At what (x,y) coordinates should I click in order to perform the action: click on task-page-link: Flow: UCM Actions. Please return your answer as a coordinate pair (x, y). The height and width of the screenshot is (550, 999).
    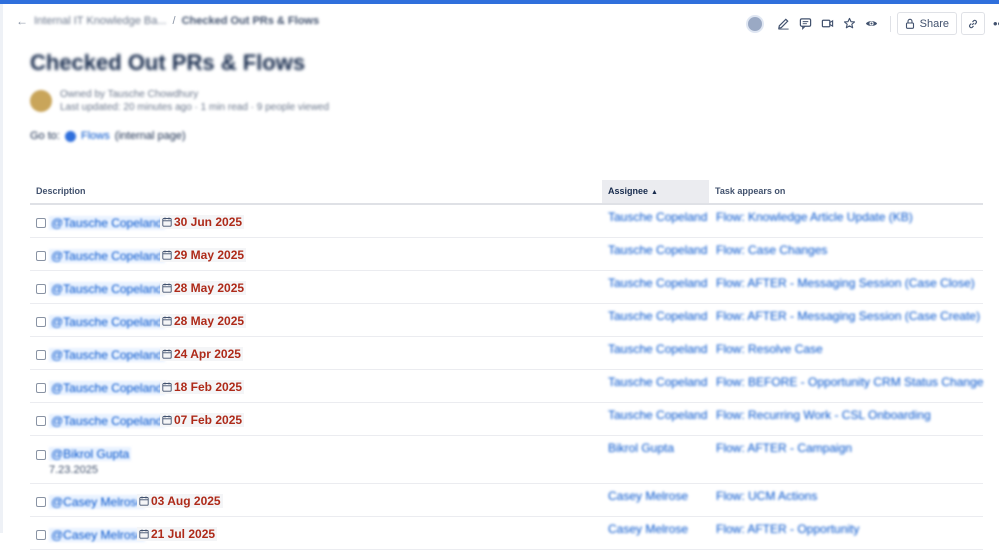
    Looking at the image, I should click on (766, 496).